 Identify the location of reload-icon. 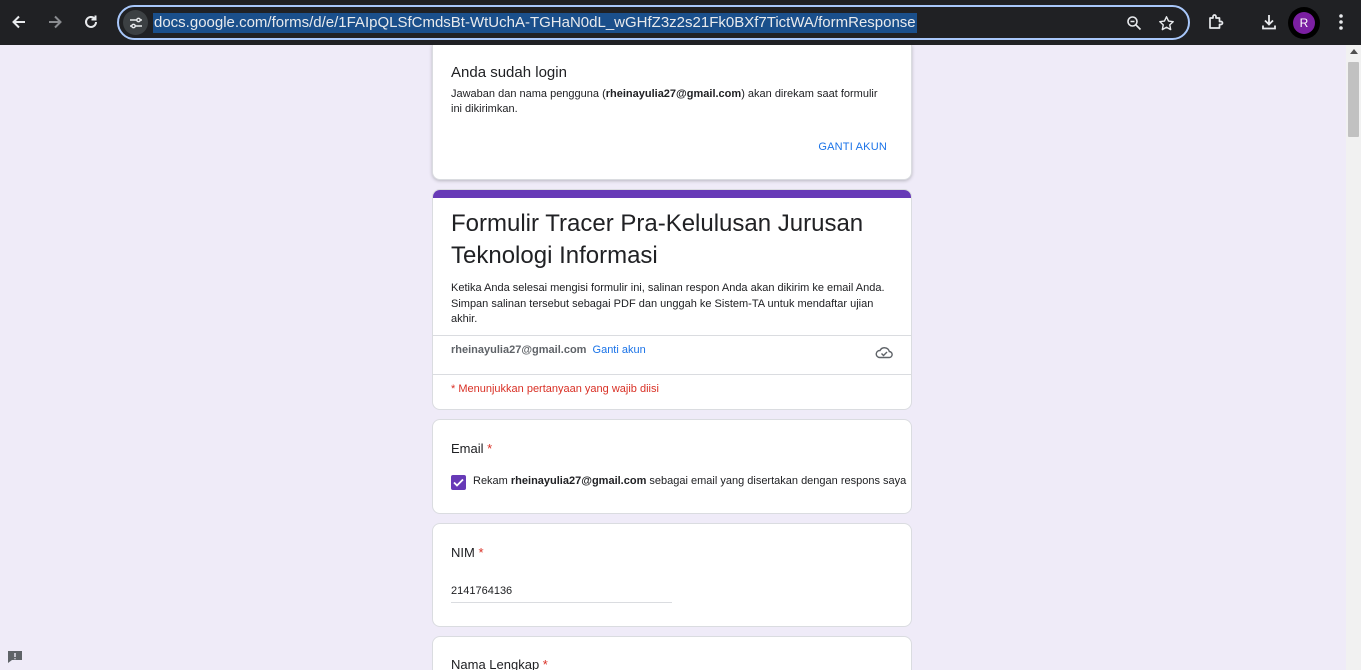
(91, 22).